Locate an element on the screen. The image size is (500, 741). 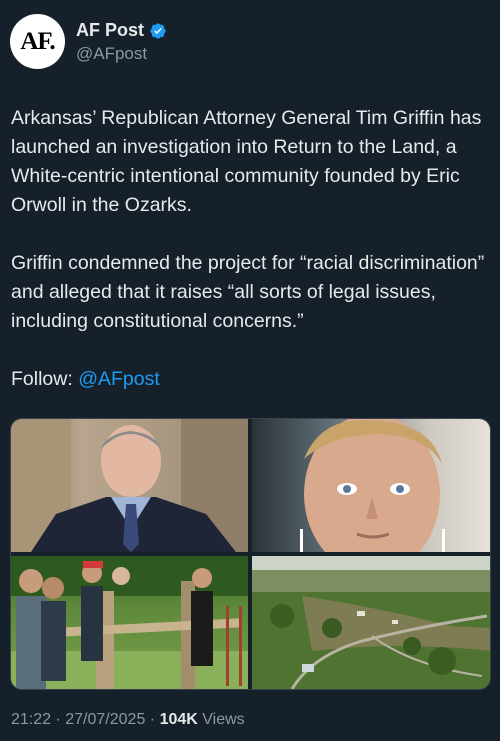
fence-building-illustration is located at coordinates (129, 622).